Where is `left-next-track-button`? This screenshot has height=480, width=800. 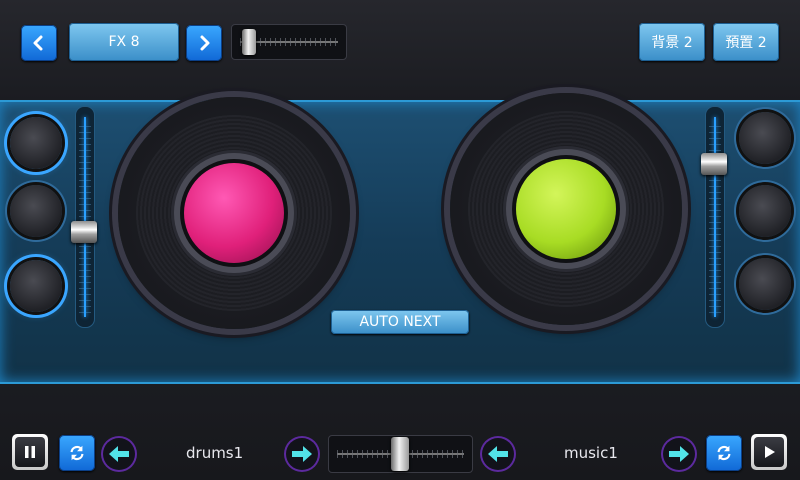
left-next-track-button is located at coordinates (302, 454).